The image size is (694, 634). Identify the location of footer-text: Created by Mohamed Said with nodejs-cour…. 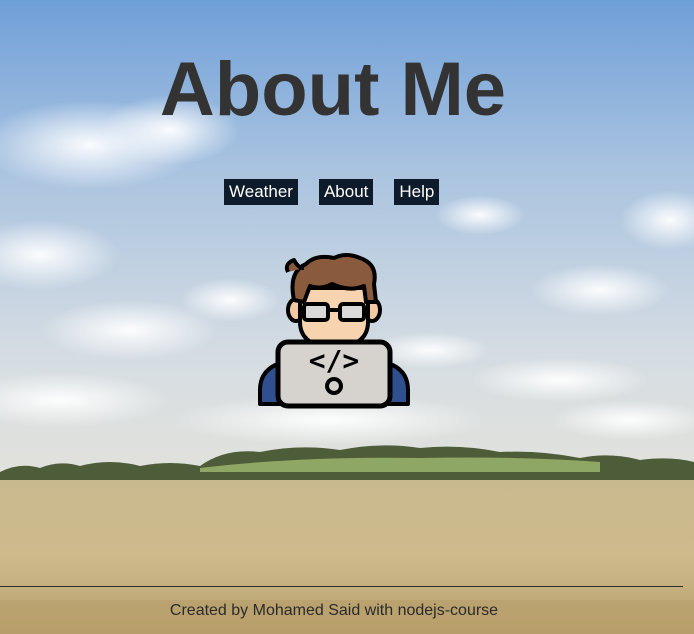
(334, 610).